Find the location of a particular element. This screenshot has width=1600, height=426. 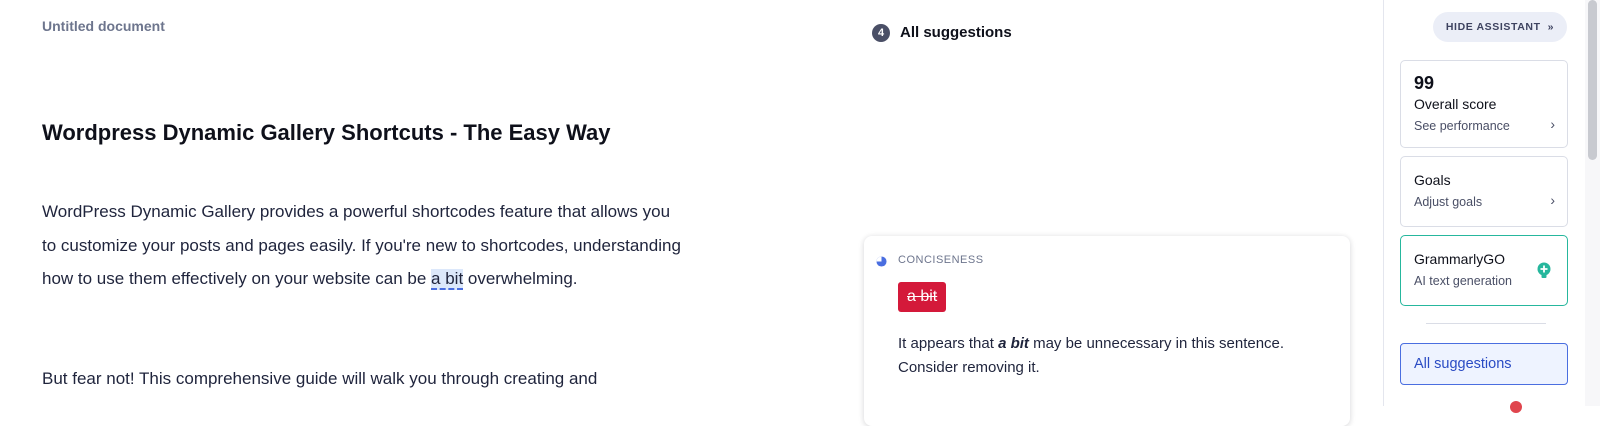

grammarlygo-title: GrammarlyGO is located at coordinates (1459, 259).